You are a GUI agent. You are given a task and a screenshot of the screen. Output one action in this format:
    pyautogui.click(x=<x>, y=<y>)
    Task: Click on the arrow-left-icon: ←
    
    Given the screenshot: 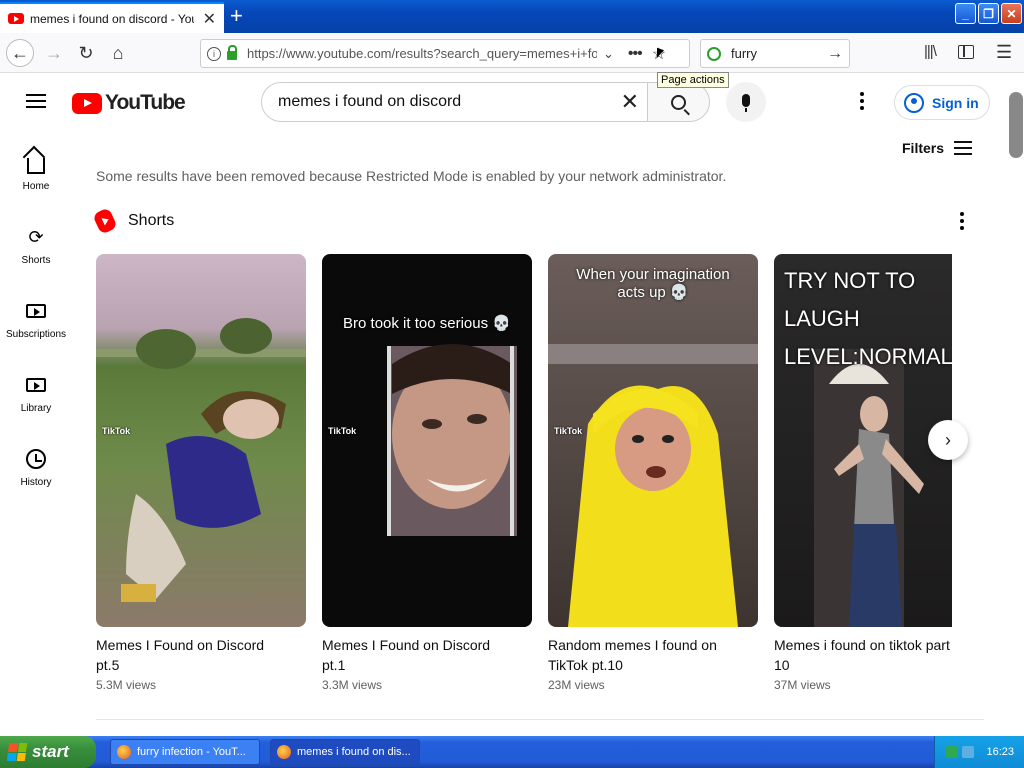 What is the action you would take?
    pyautogui.click(x=20, y=52)
    